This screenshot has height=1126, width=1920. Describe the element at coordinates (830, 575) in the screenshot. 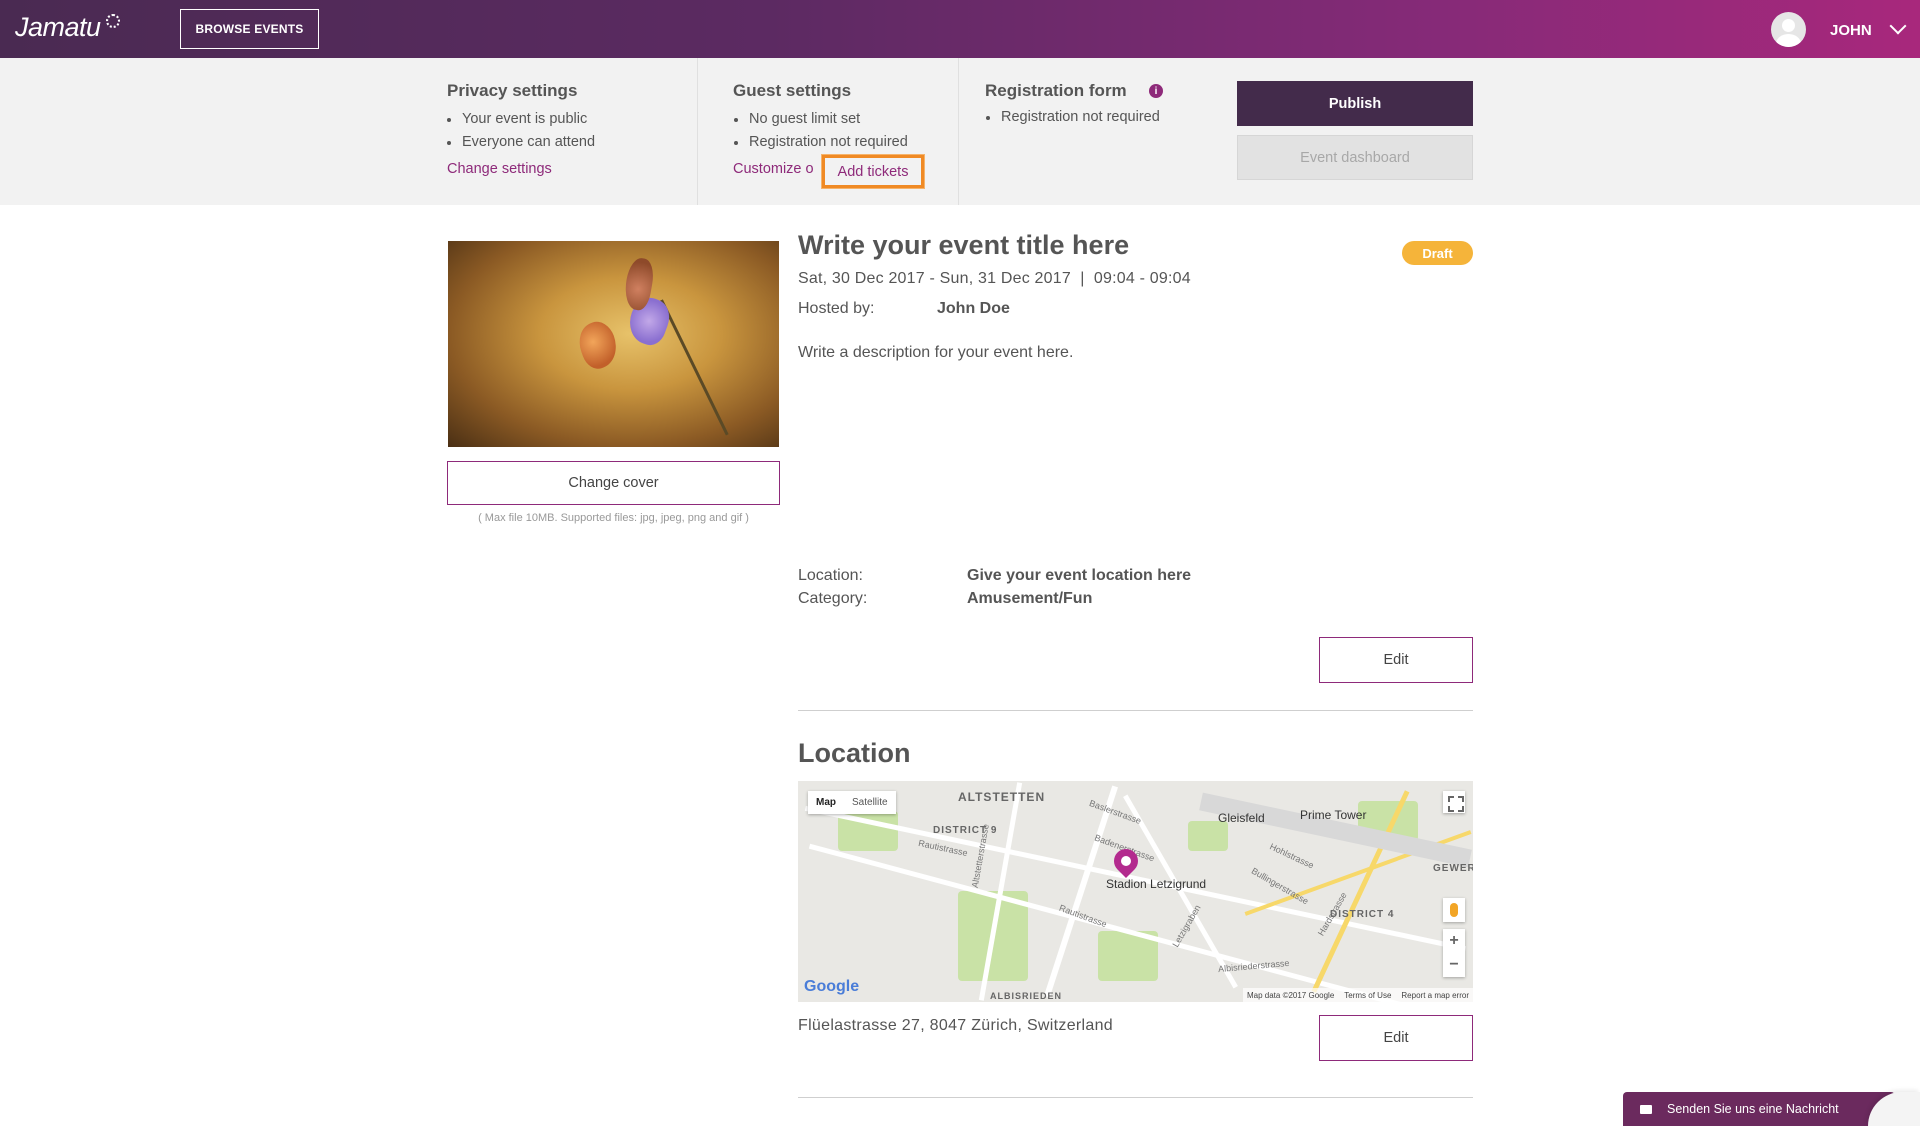

I see `location-label: Location:` at that location.